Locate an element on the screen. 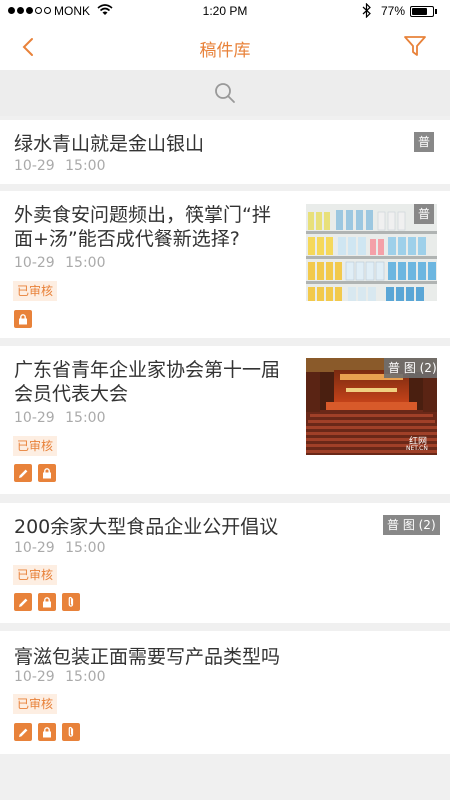  article-title: 绿水青山就是金山银山 is located at coordinates (109, 144).